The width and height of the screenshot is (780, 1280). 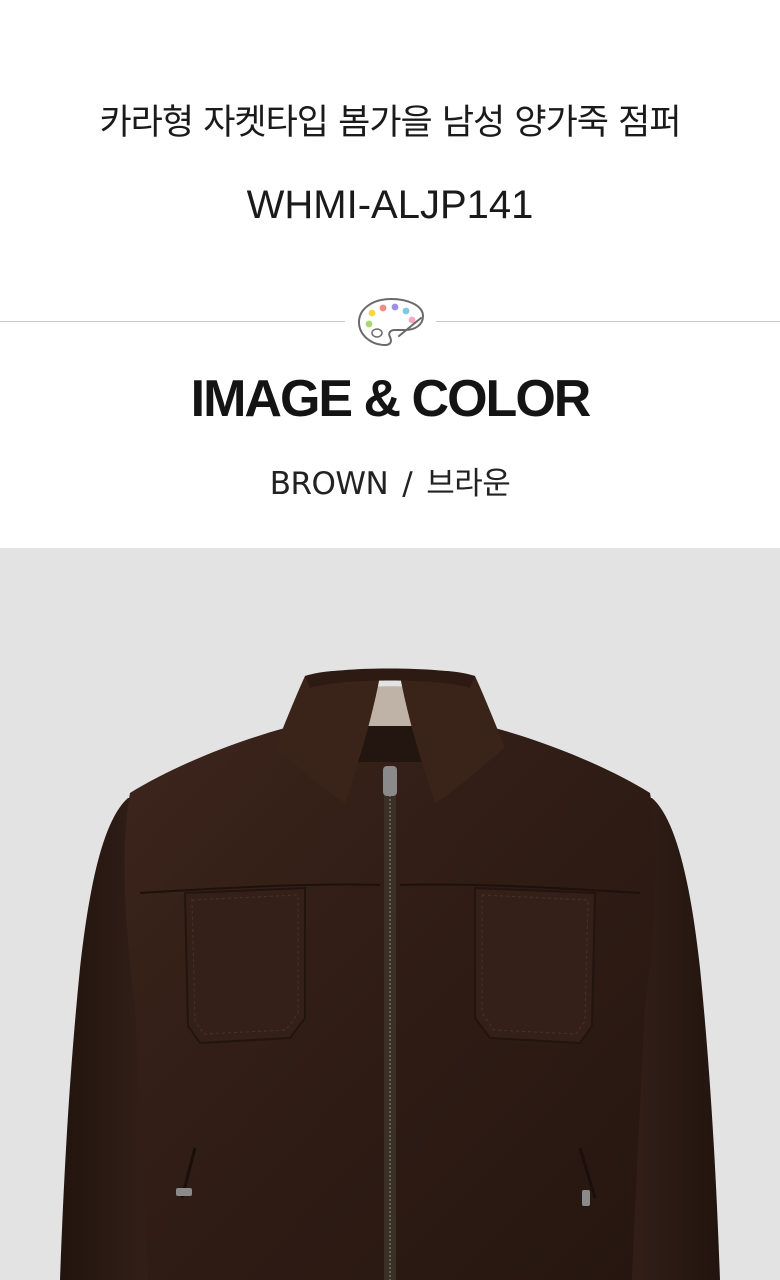 What do you see at coordinates (390, 123) in the screenshot?
I see `product-title: 카라형 자켓타입 봄가을 남성 양가죽 점퍼` at bounding box center [390, 123].